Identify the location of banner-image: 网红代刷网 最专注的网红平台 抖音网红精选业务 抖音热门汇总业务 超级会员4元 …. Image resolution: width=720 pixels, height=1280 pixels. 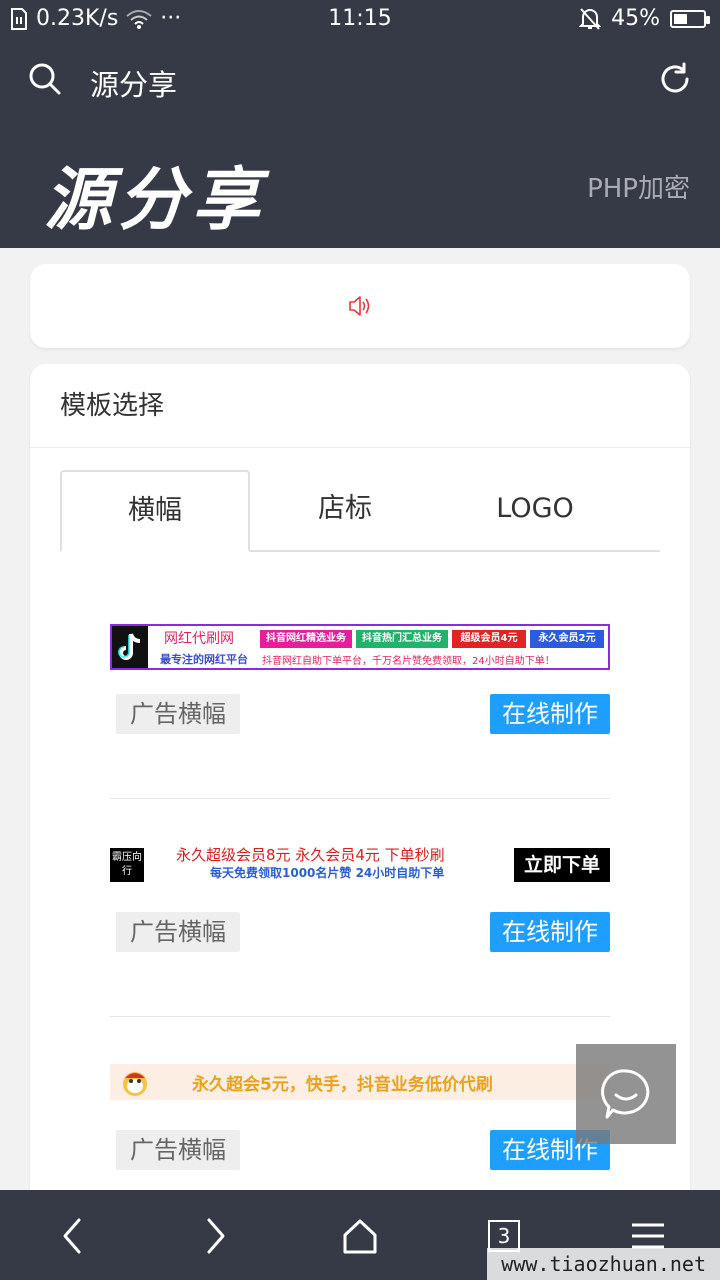
(360, 647).